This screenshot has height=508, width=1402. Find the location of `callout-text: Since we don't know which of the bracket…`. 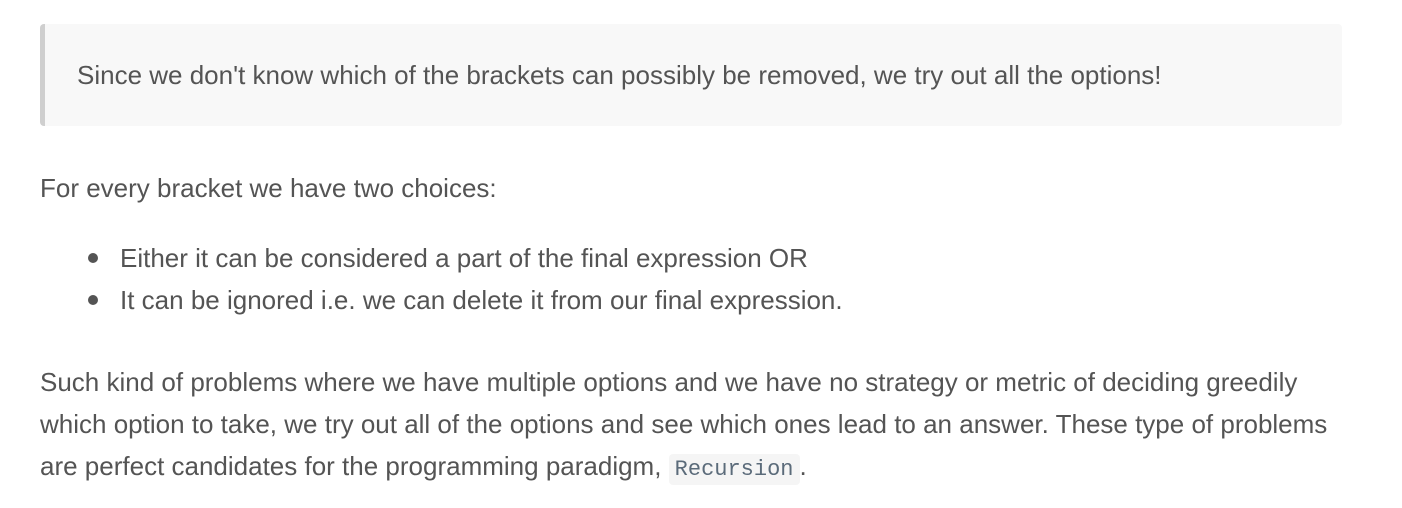

callout-text: Since we don't know which of the bracket… is located at coordinates (619, 75).